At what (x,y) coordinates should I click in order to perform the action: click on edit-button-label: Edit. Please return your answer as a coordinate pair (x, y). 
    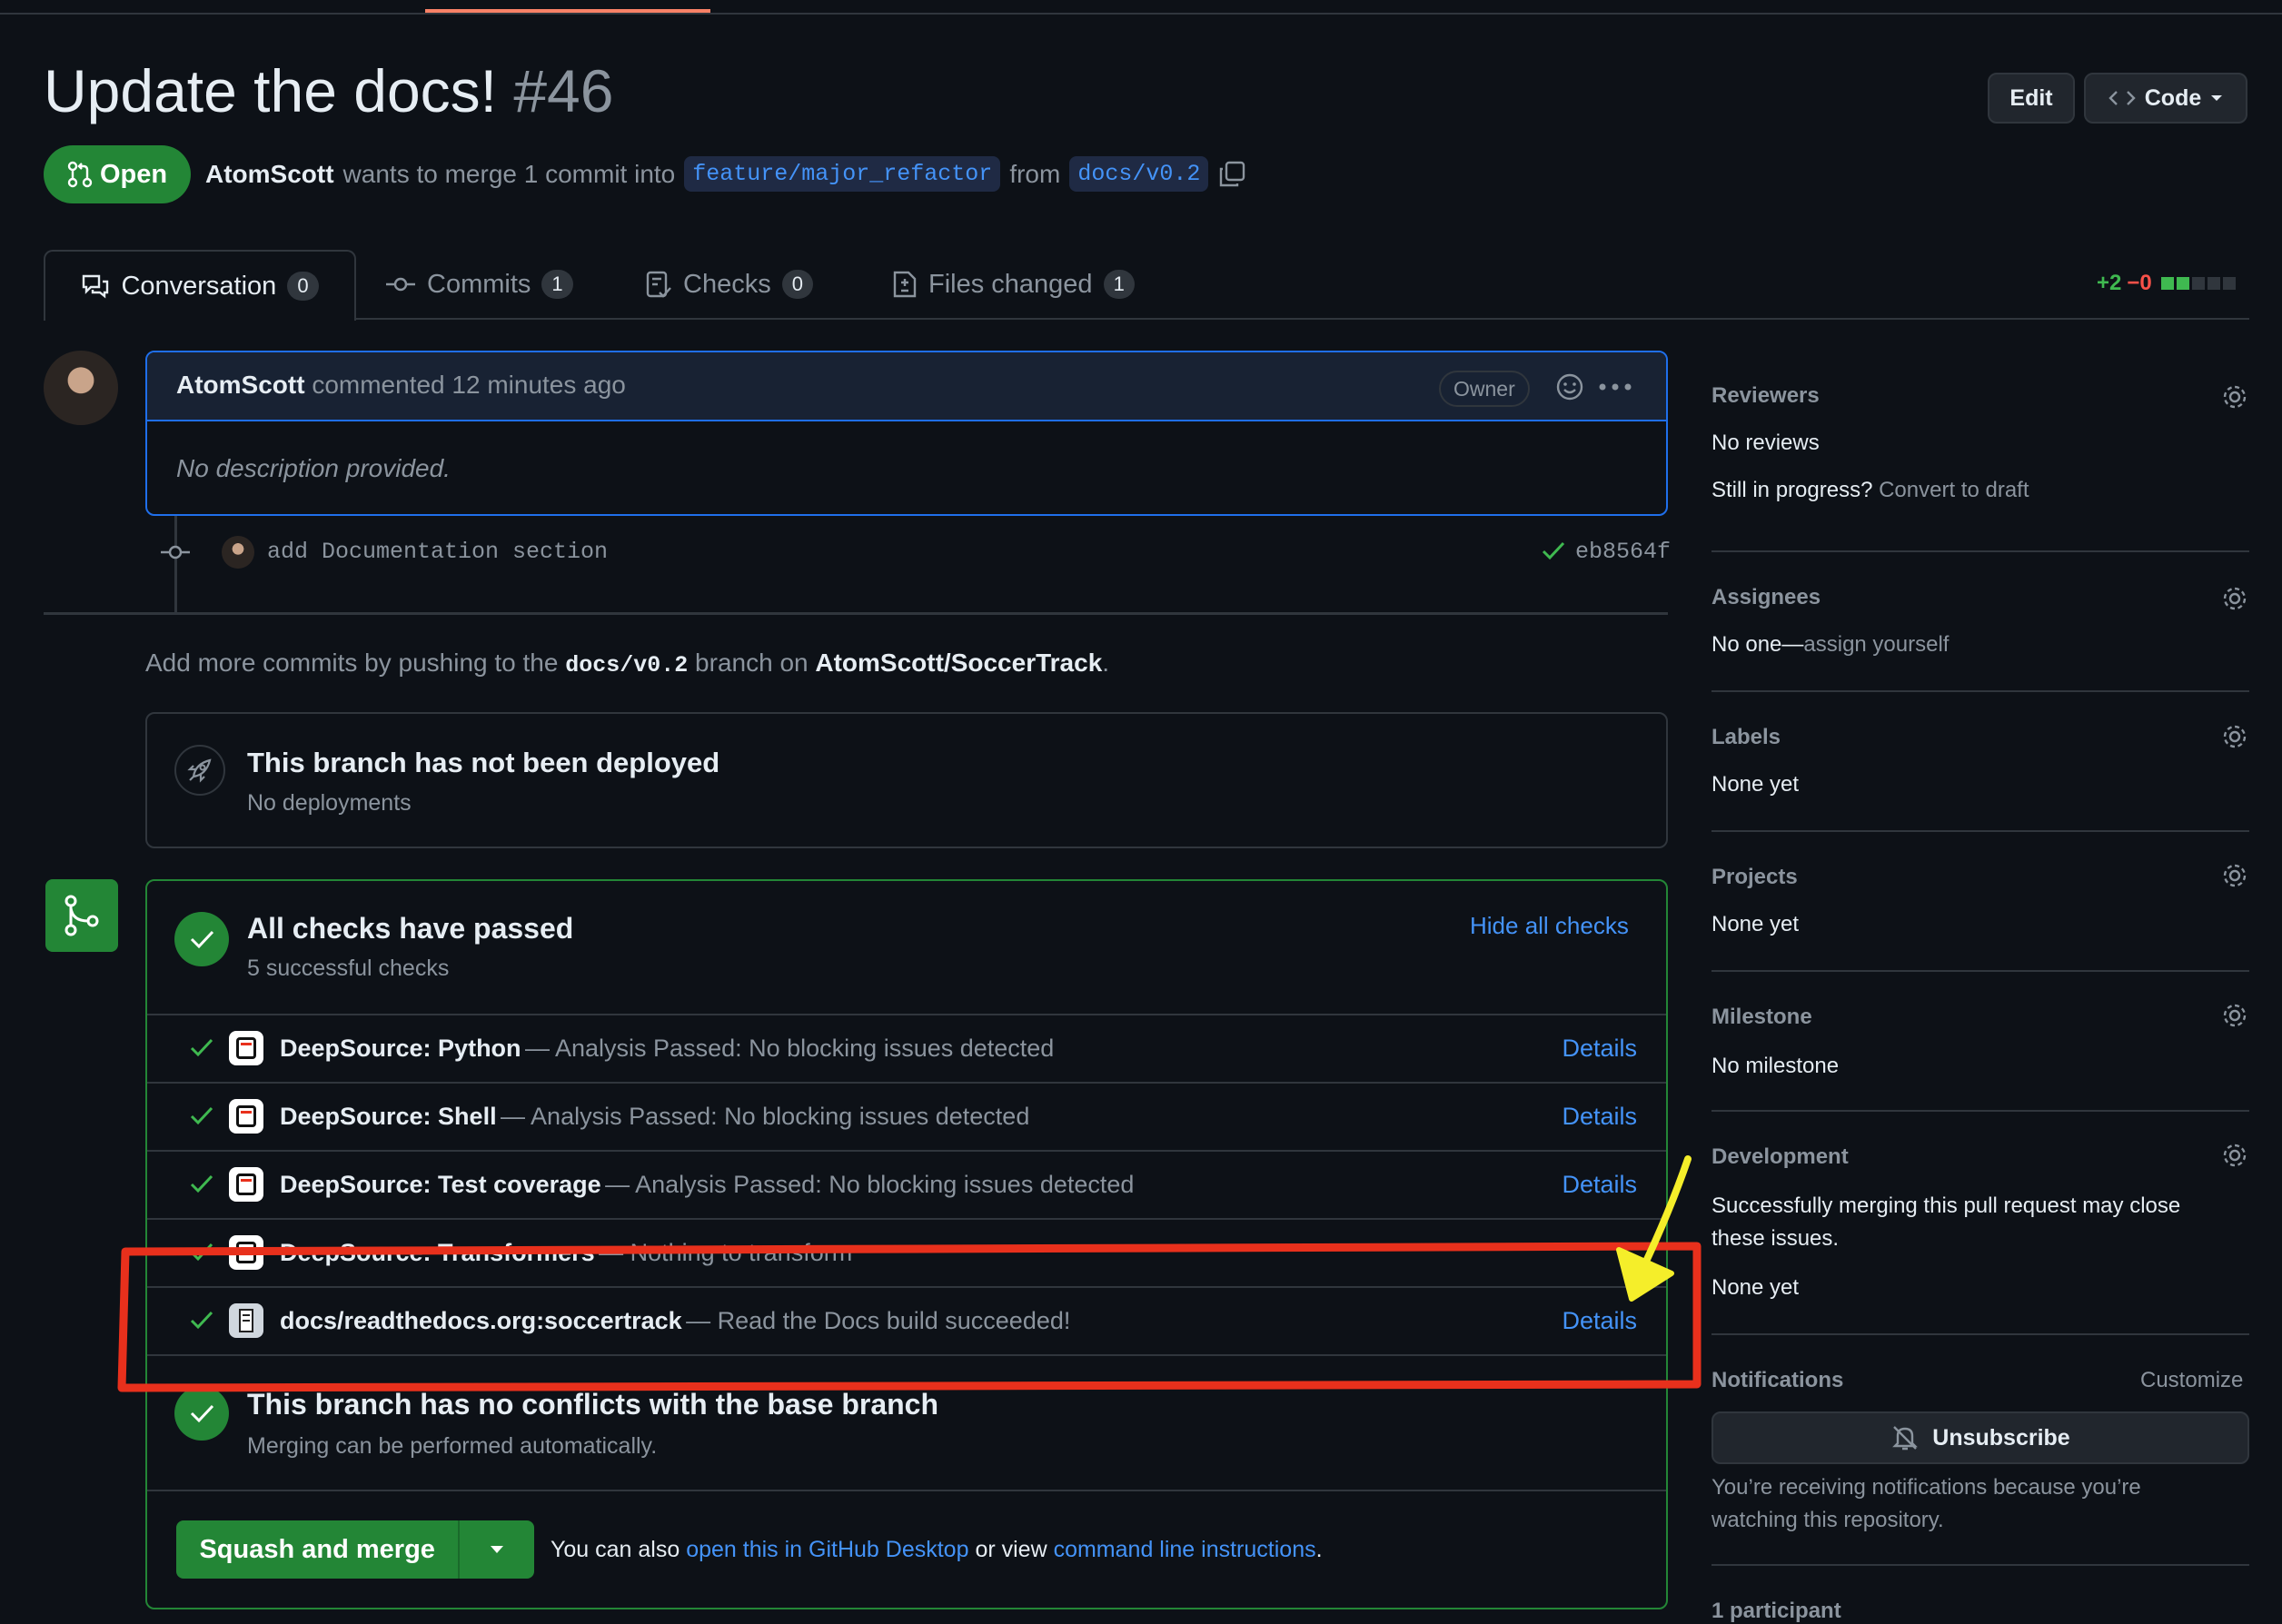
    Looking at the image, I should click on (2031, 97).